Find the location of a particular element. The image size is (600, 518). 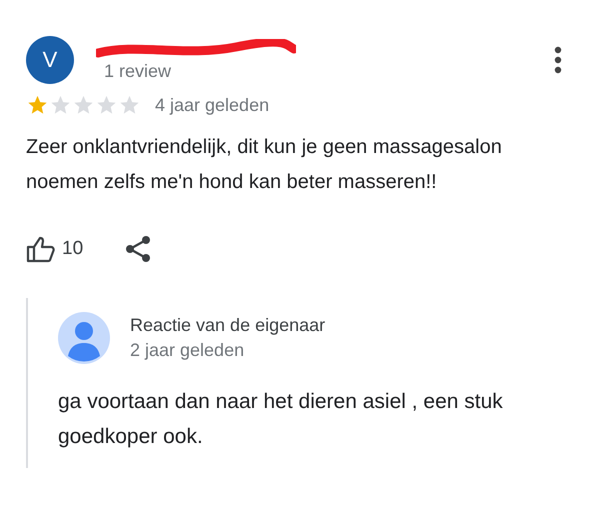

reply-text: ga voortaan dan naar het dieren asiel , een stuk goedkoper ook. is located at coordinates (281, 419).